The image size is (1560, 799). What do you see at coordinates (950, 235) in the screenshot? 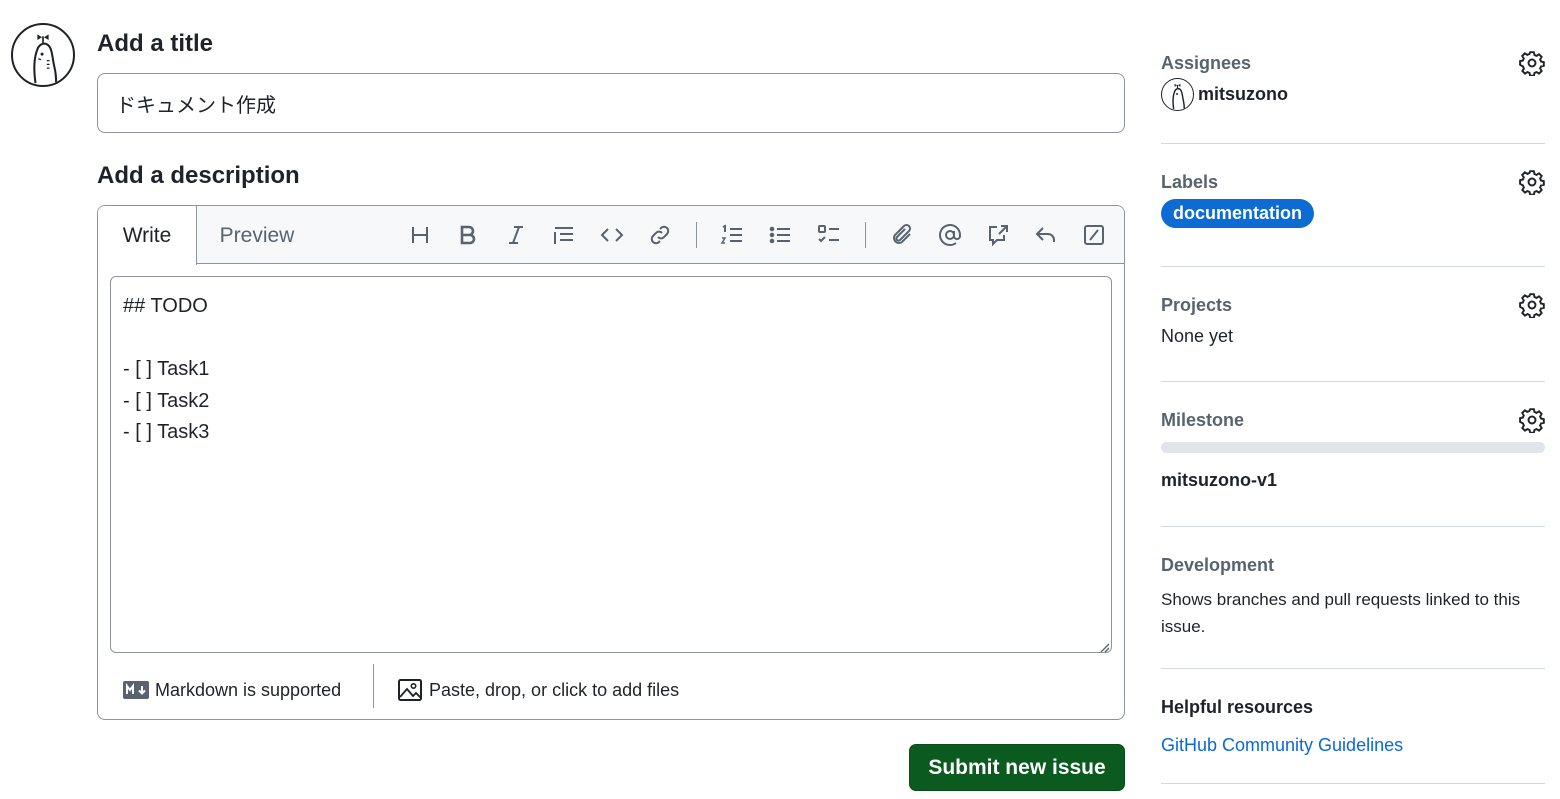
I see `mention-icon` at bounding box center [950, 235].